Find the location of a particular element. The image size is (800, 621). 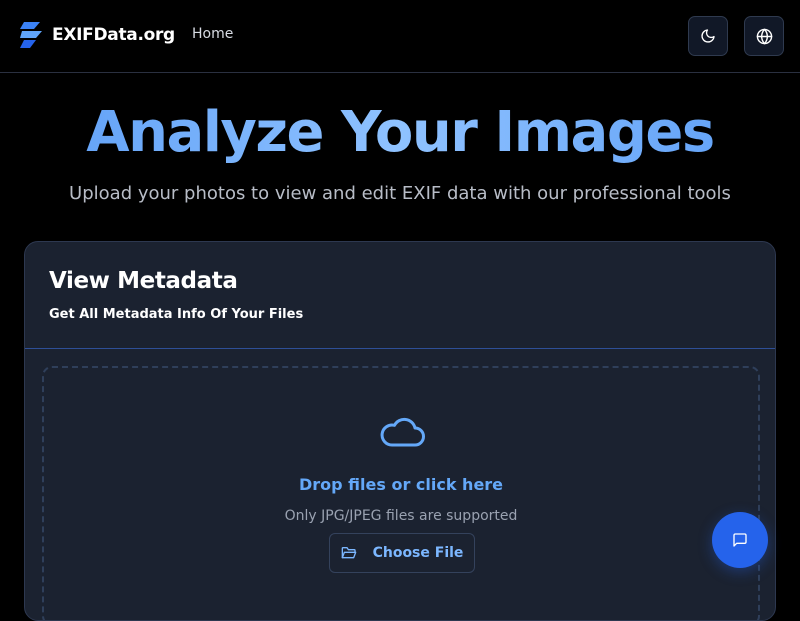

brand-link: EXIFData.org is located at coordinates (96, 35).